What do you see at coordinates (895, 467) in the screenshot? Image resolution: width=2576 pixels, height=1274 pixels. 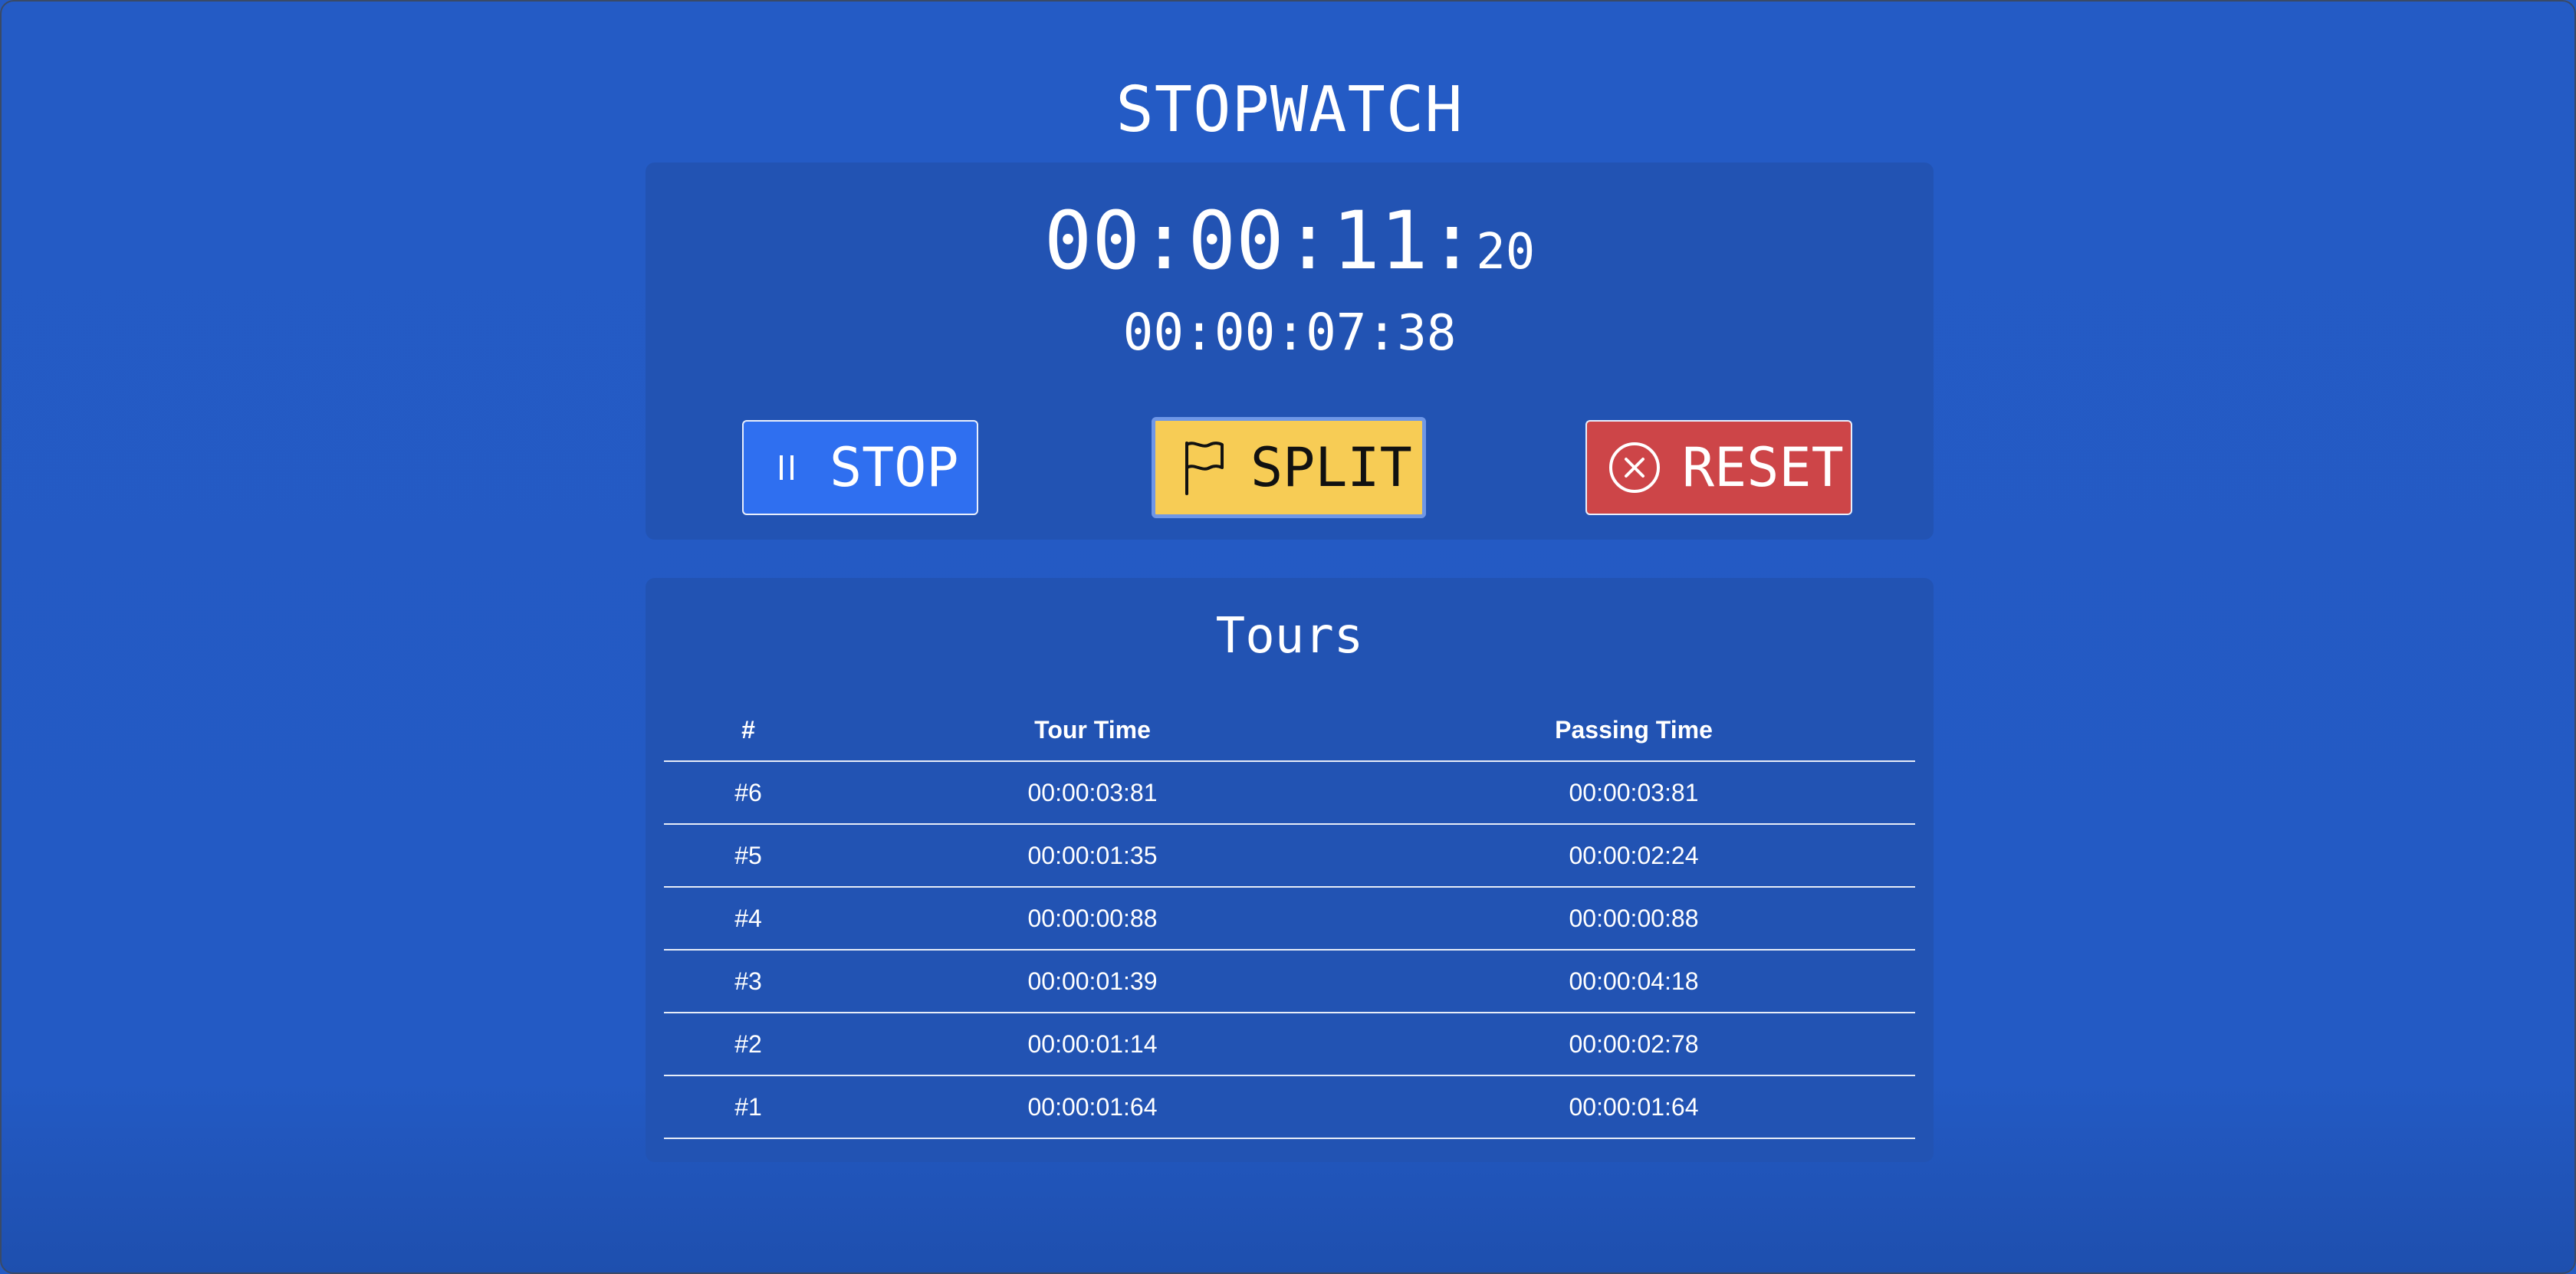 I see `stop-button-label: STOP` at bounding box center [895, 467].